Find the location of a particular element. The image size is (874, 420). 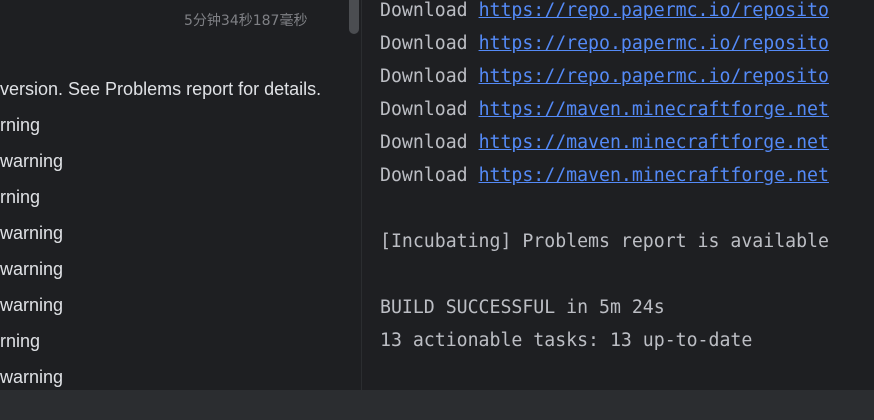

bottom-bar is located at coordinates (437, 405).